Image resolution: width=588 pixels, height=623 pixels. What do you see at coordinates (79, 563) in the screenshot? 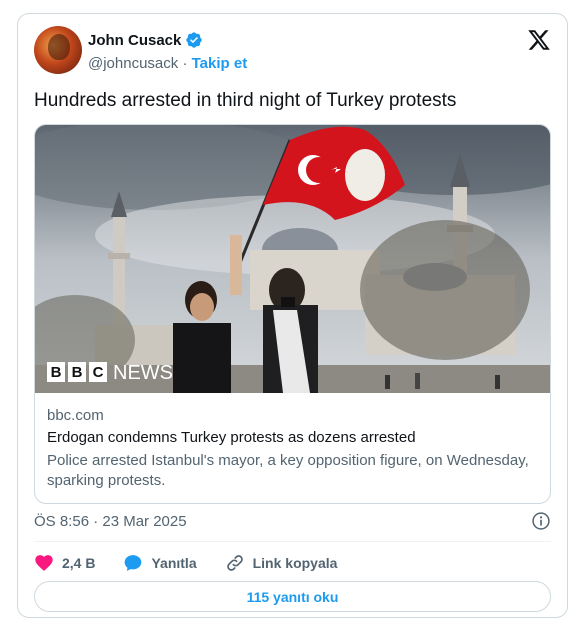
I see `like-count: 2,4 B` at bounding box center [79, 563].